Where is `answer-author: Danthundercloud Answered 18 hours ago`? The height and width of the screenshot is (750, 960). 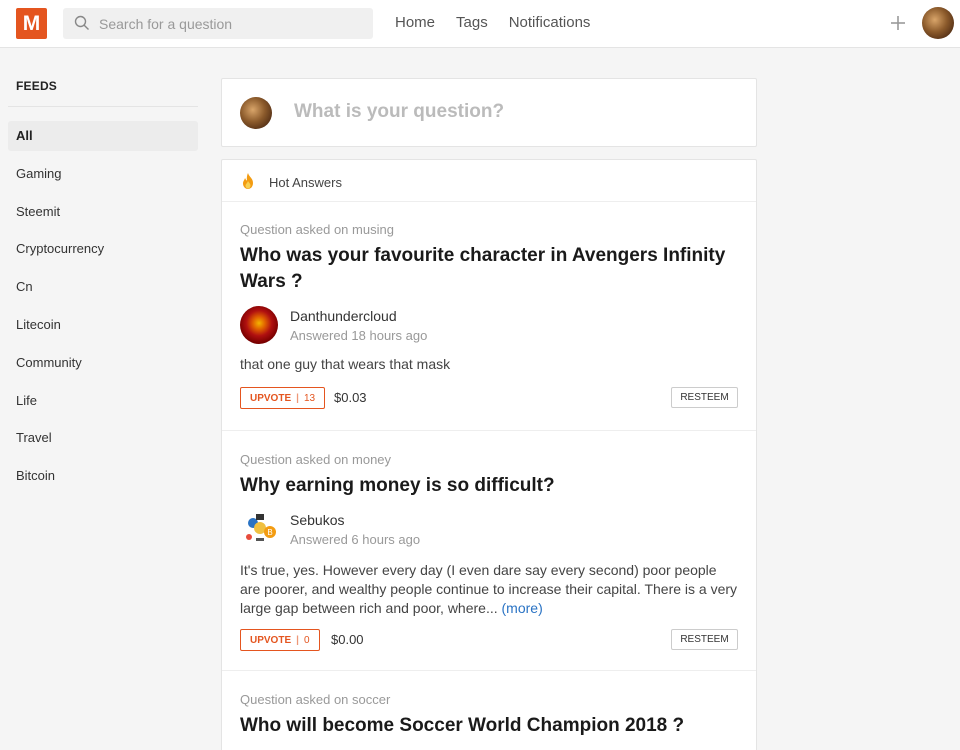 answer-author: Danthundercloud Answered 18 hours ago is located at coordinates (489, 326).